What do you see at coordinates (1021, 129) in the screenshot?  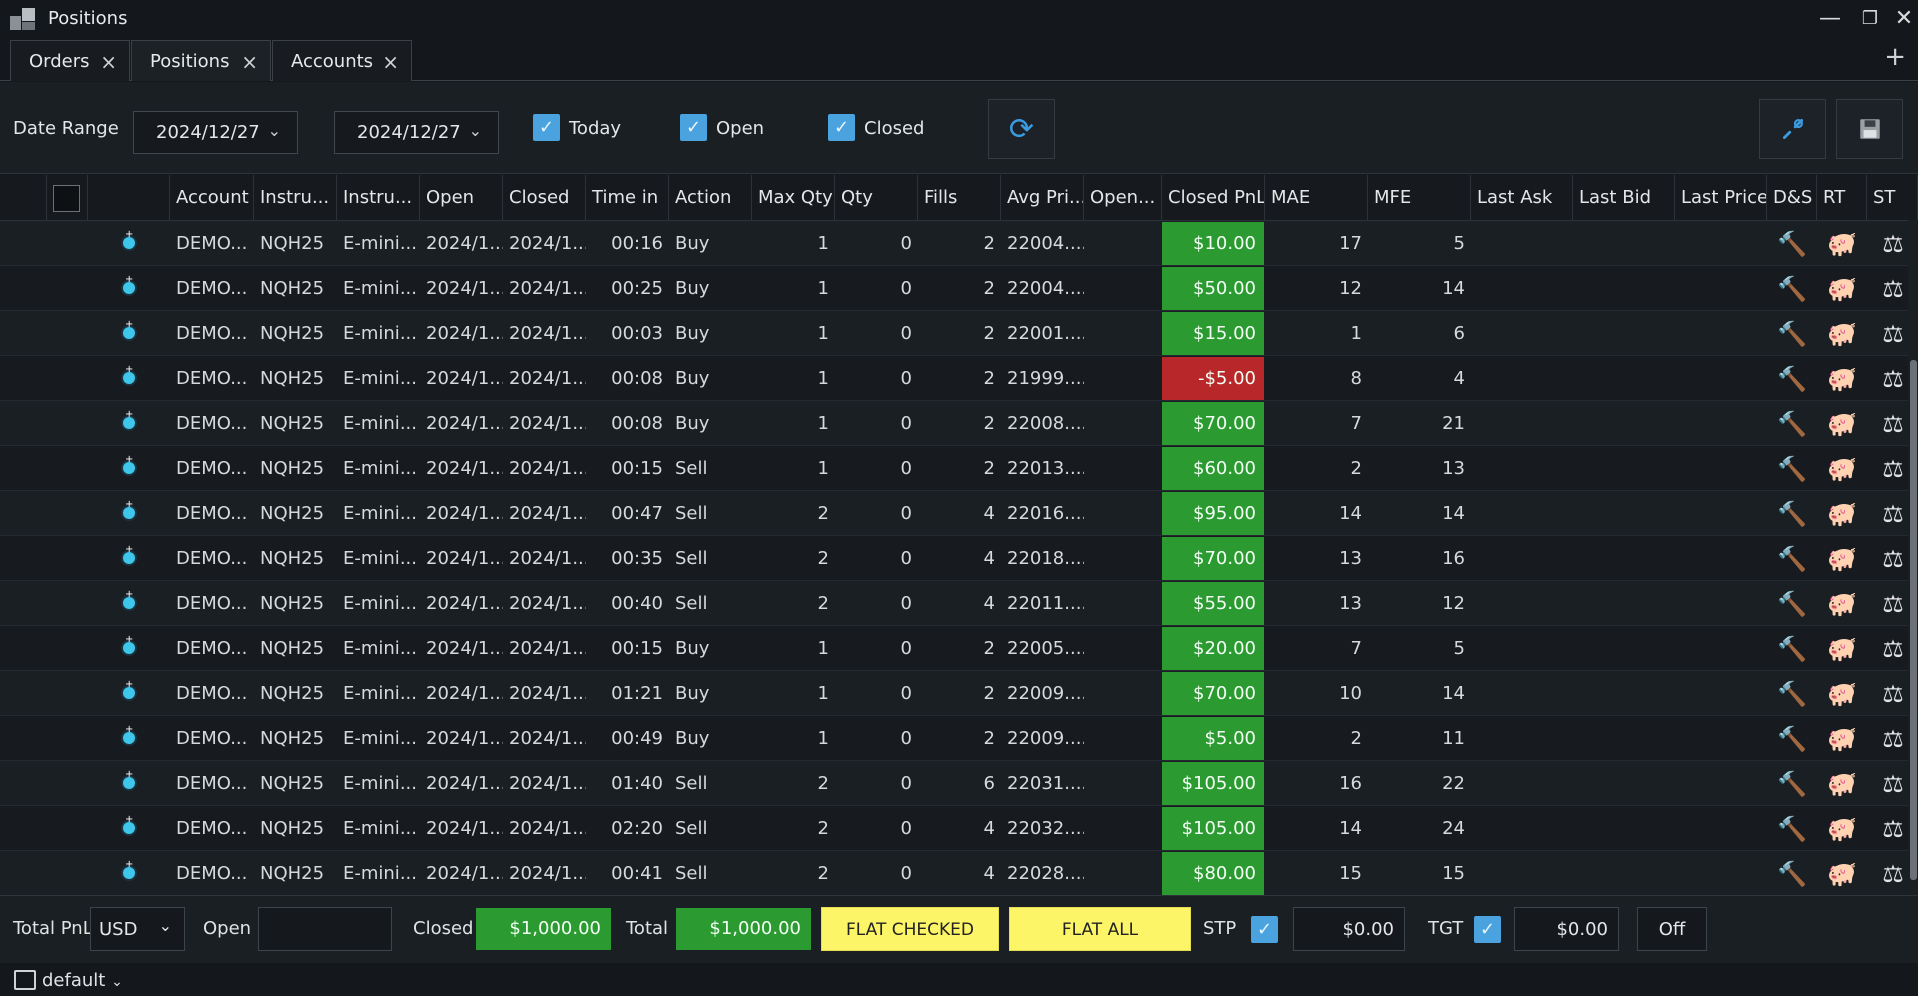 I see `refresh-button: ⟳` at bounding box center [1021, 129].